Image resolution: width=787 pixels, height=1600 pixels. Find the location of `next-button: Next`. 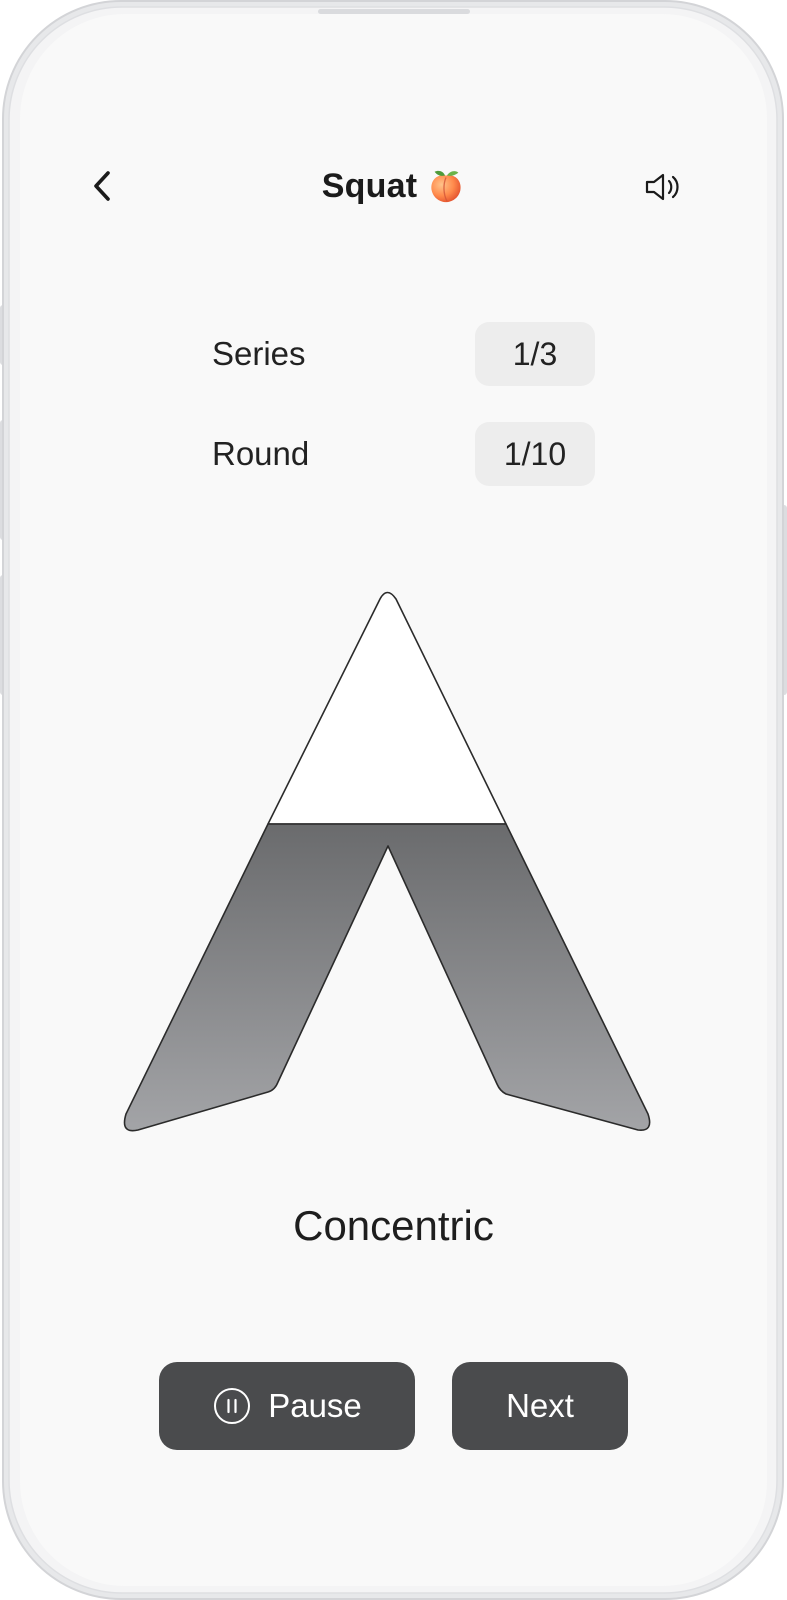

next-button: Next is located at coordinates (540, 1406).